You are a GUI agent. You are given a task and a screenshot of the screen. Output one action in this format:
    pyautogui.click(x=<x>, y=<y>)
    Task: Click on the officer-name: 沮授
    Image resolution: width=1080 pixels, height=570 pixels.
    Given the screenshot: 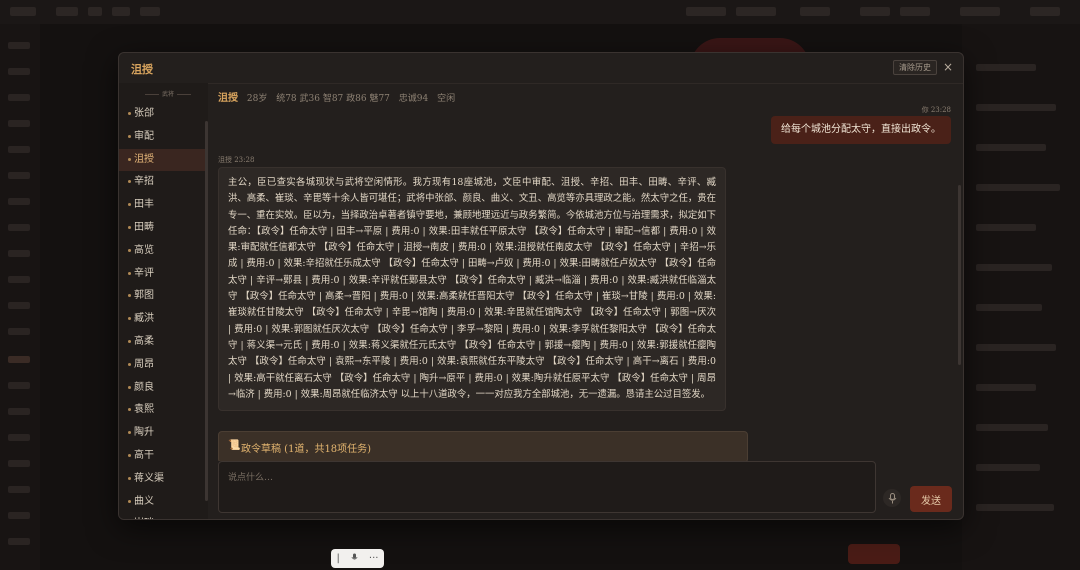 What is the action you would take?
    pyautogui.click(x=228, y=98)
    